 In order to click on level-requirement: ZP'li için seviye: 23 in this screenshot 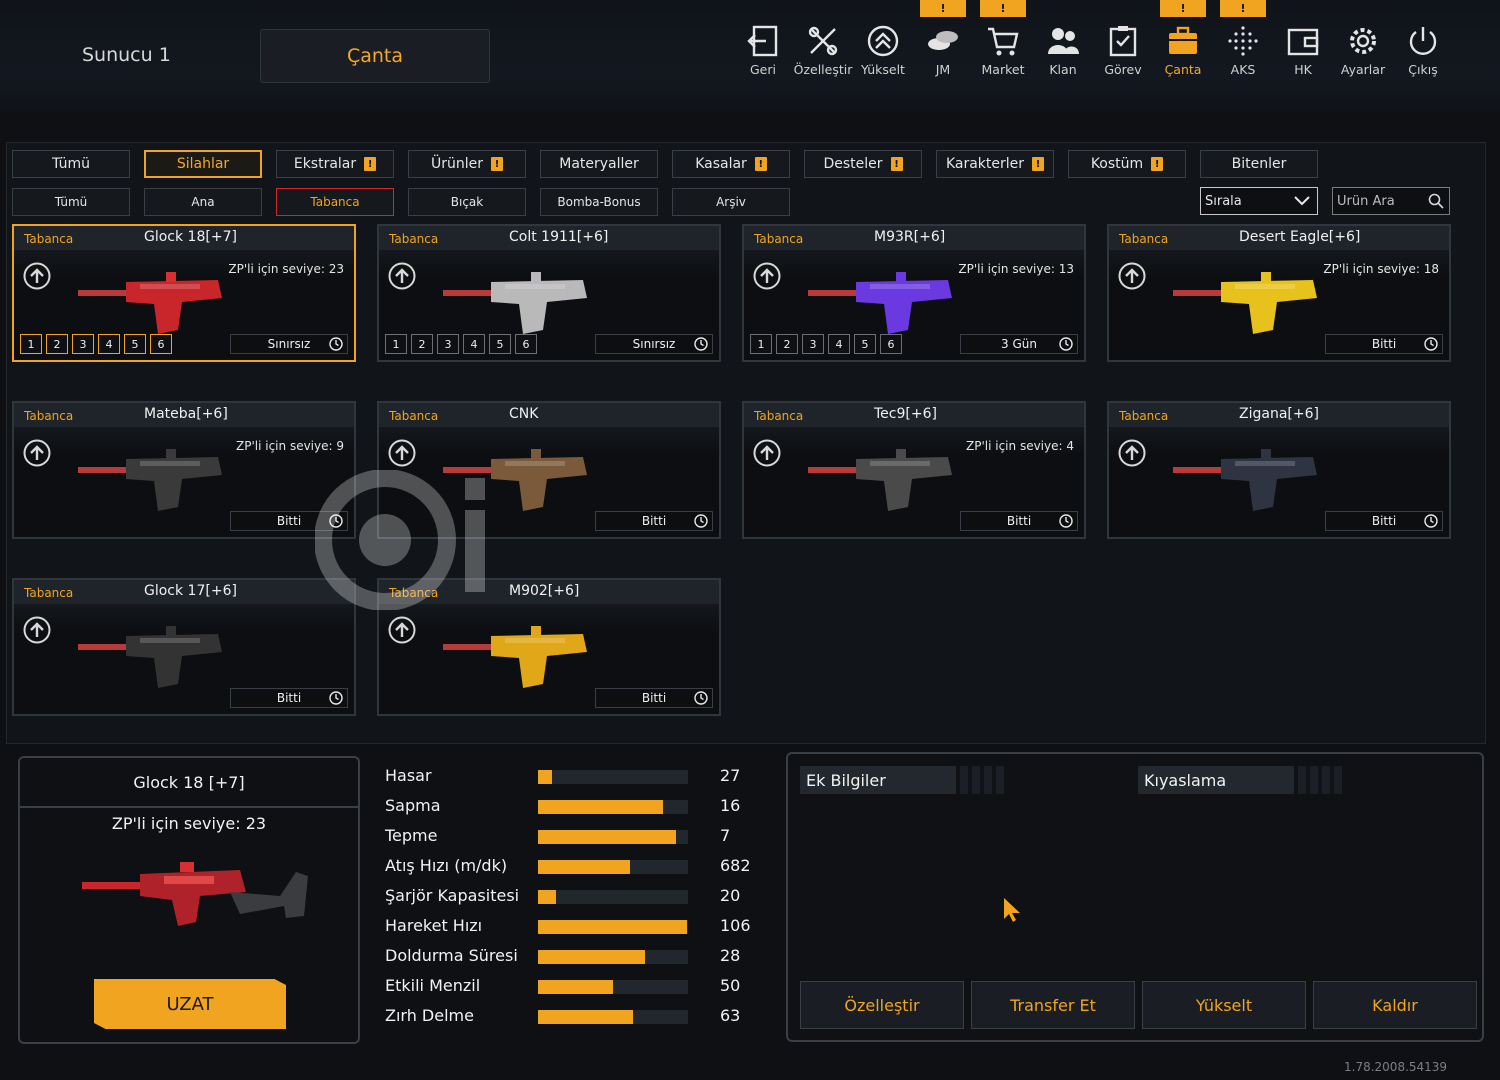, I will do `click(286, 269)`.